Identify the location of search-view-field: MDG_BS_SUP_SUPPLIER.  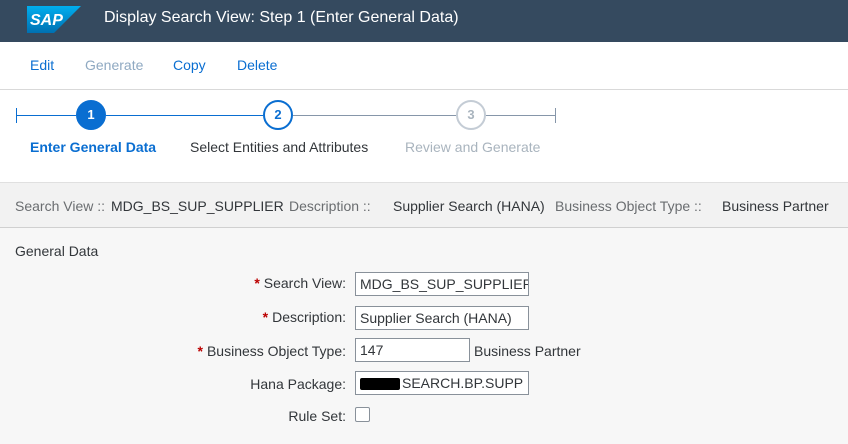
(442, 284).